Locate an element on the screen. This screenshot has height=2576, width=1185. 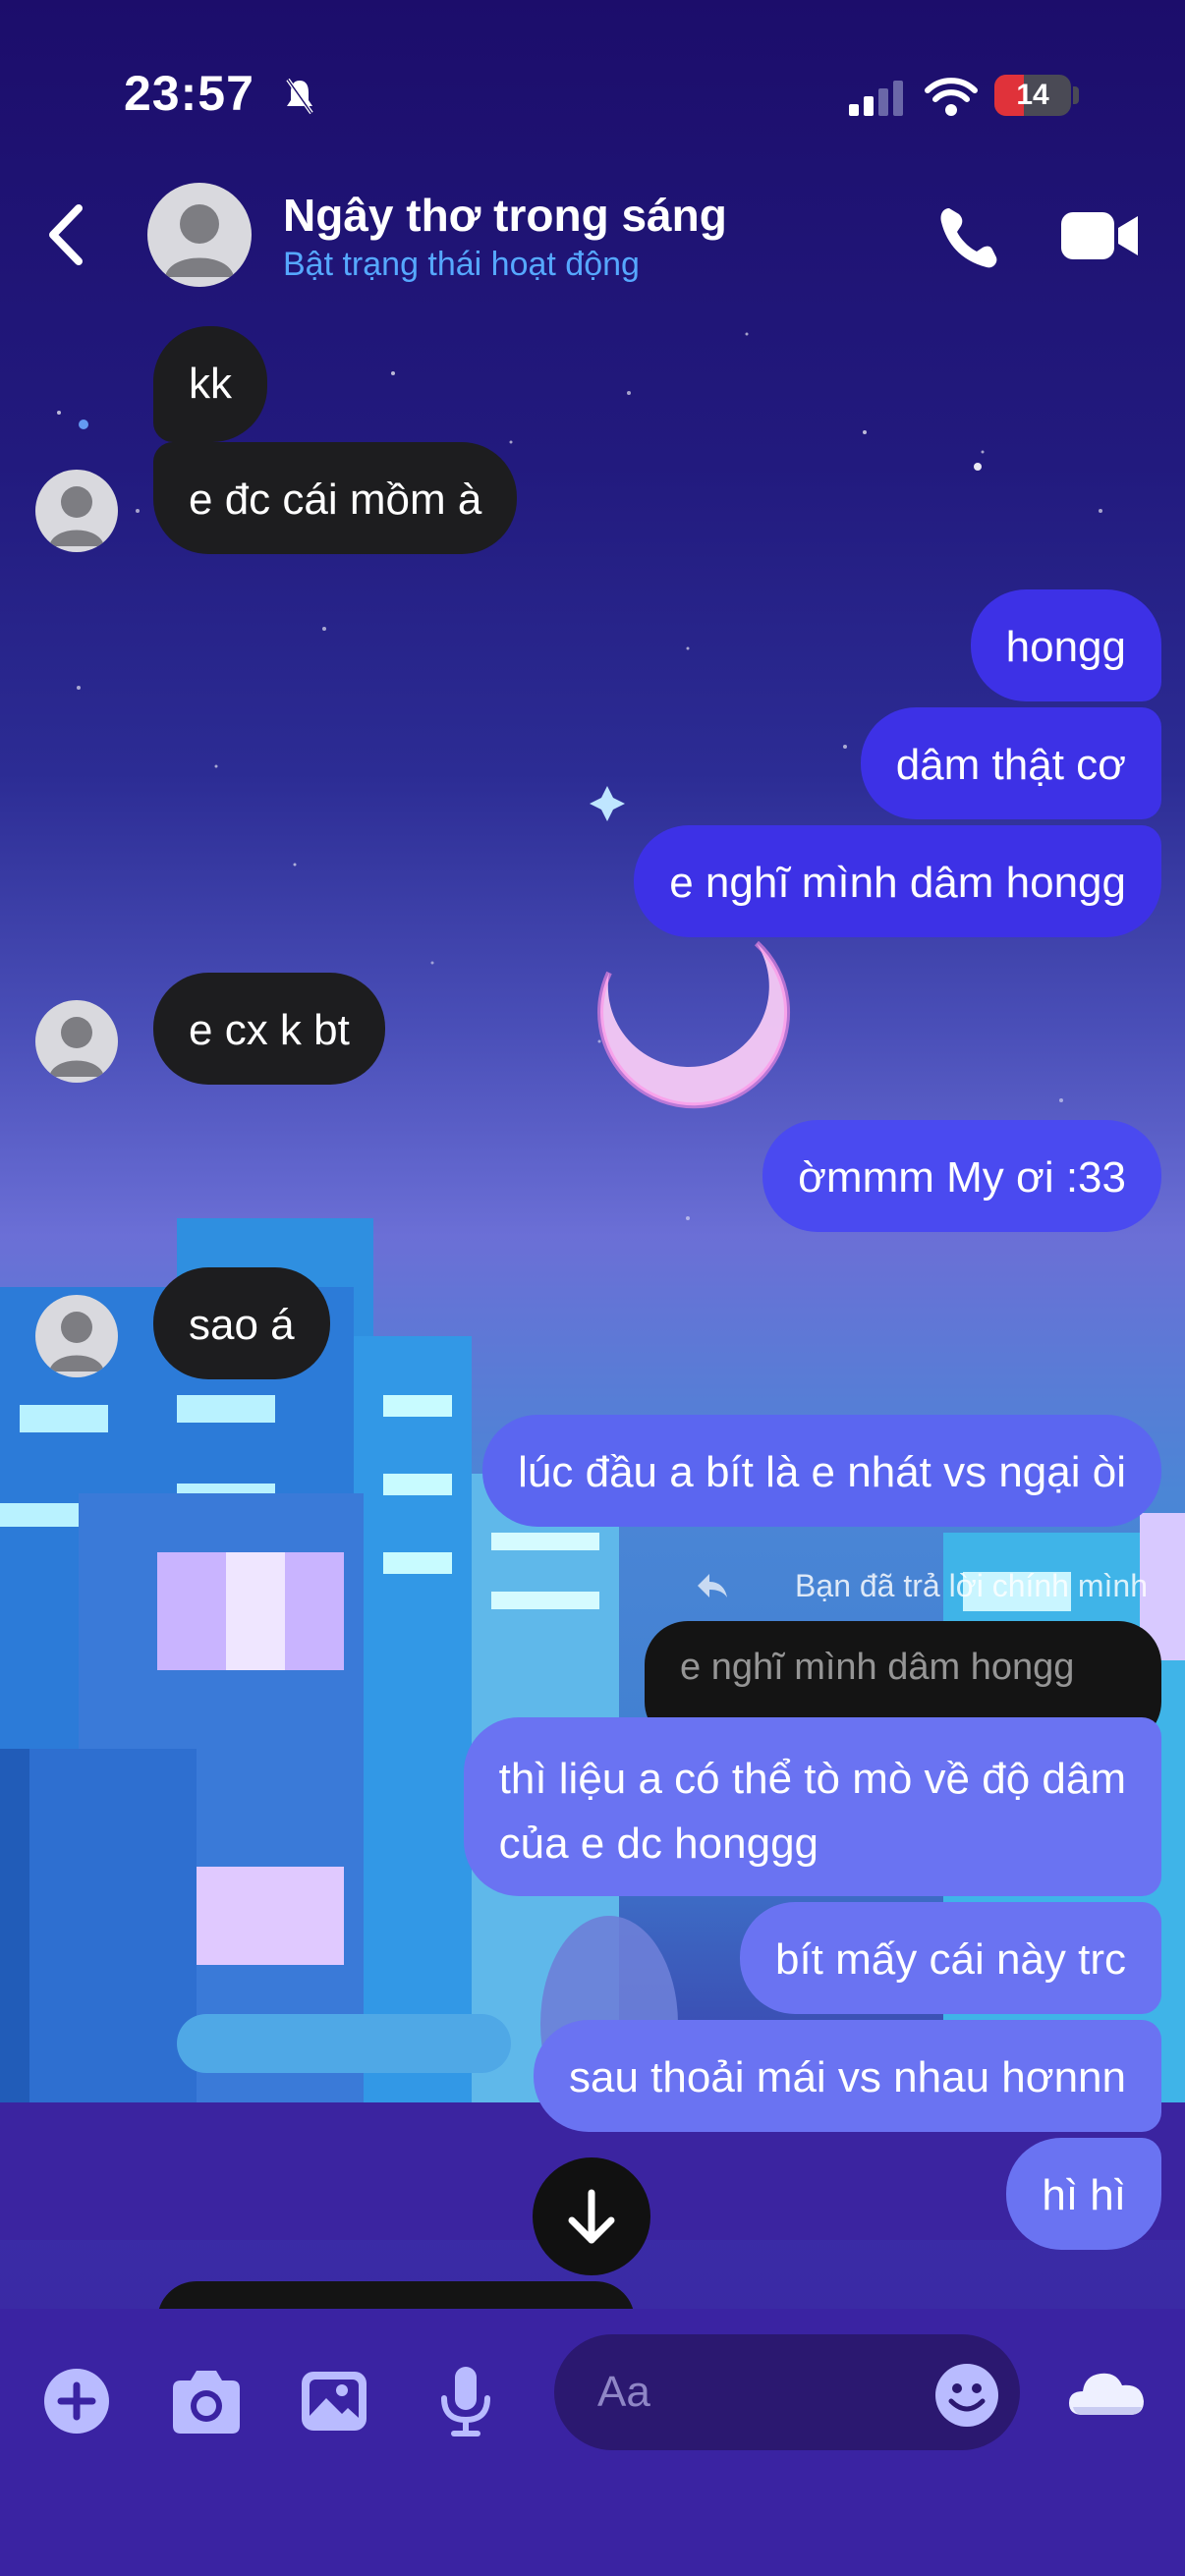
image-icon is located at coordinates (335, 2401).